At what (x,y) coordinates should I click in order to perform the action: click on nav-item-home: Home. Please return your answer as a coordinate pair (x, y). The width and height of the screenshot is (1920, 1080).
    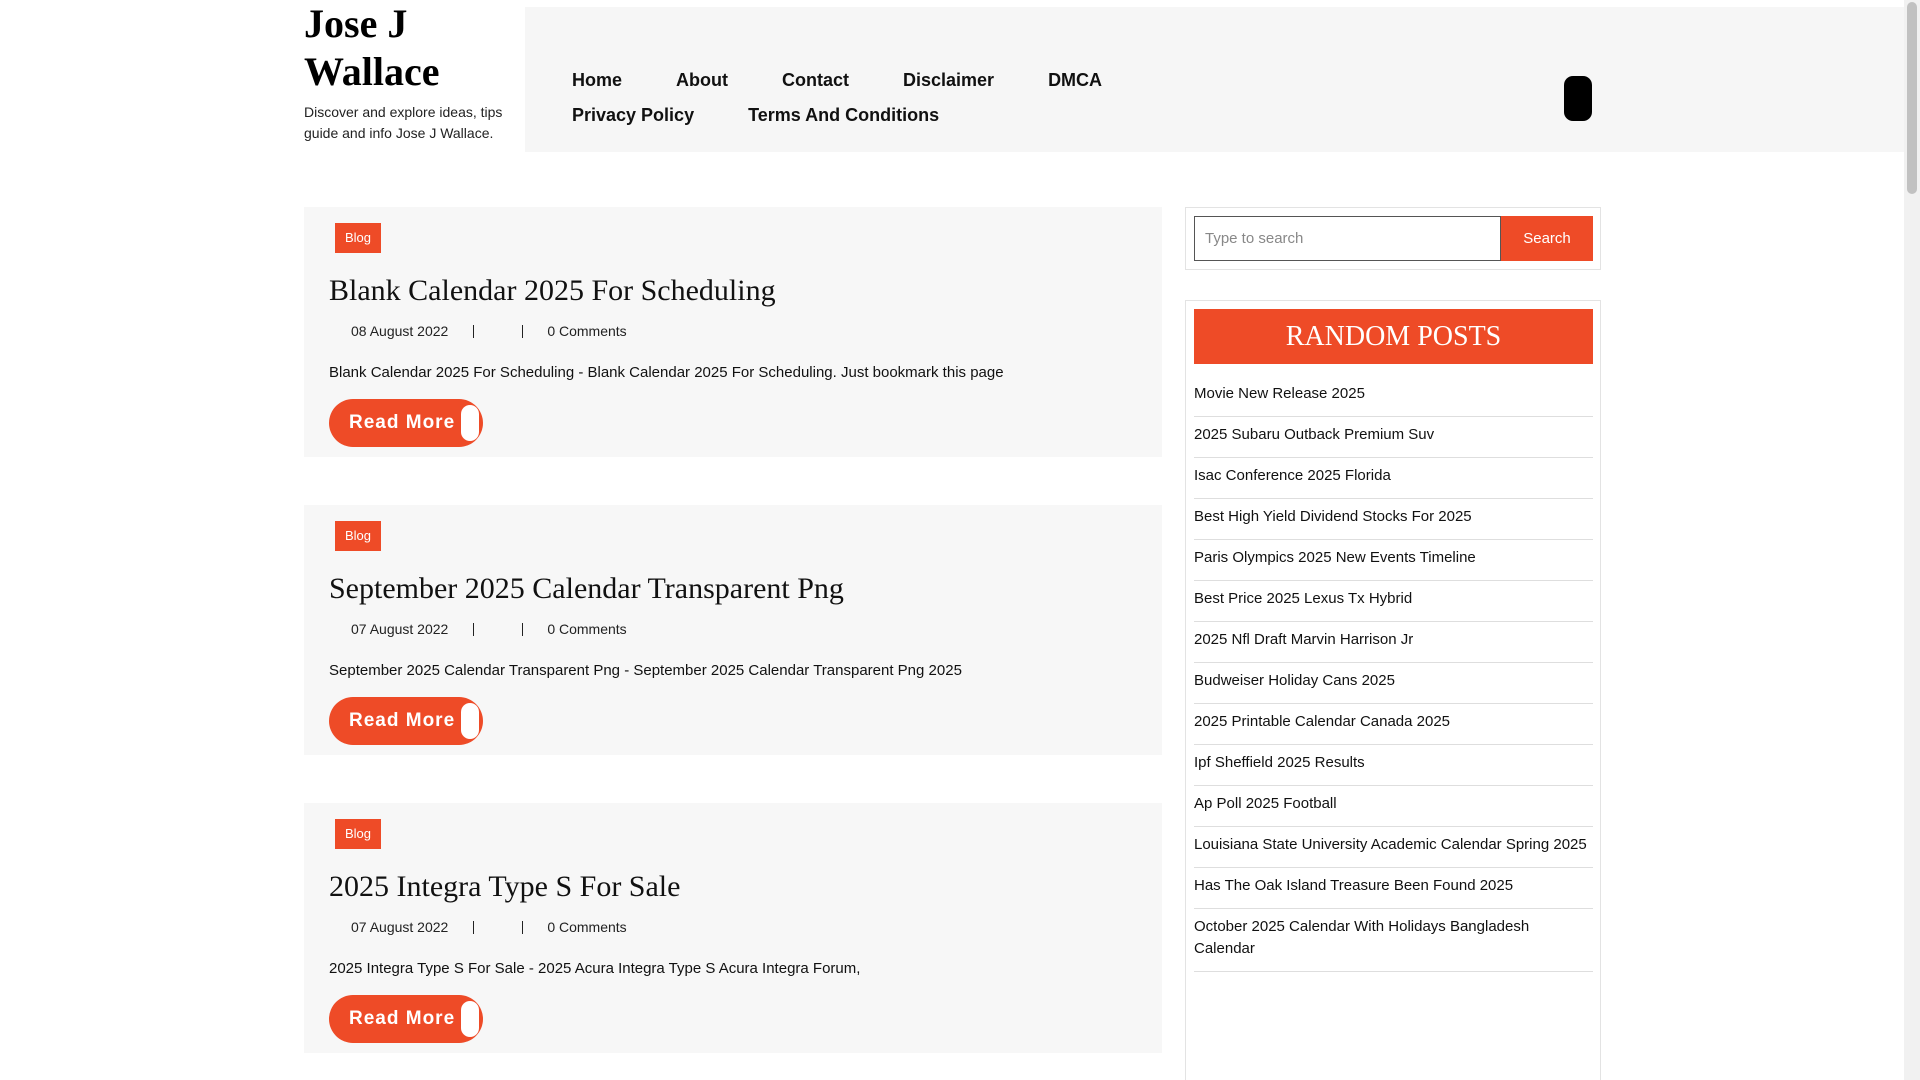
    Looking at the image, I should click on (597, 80).